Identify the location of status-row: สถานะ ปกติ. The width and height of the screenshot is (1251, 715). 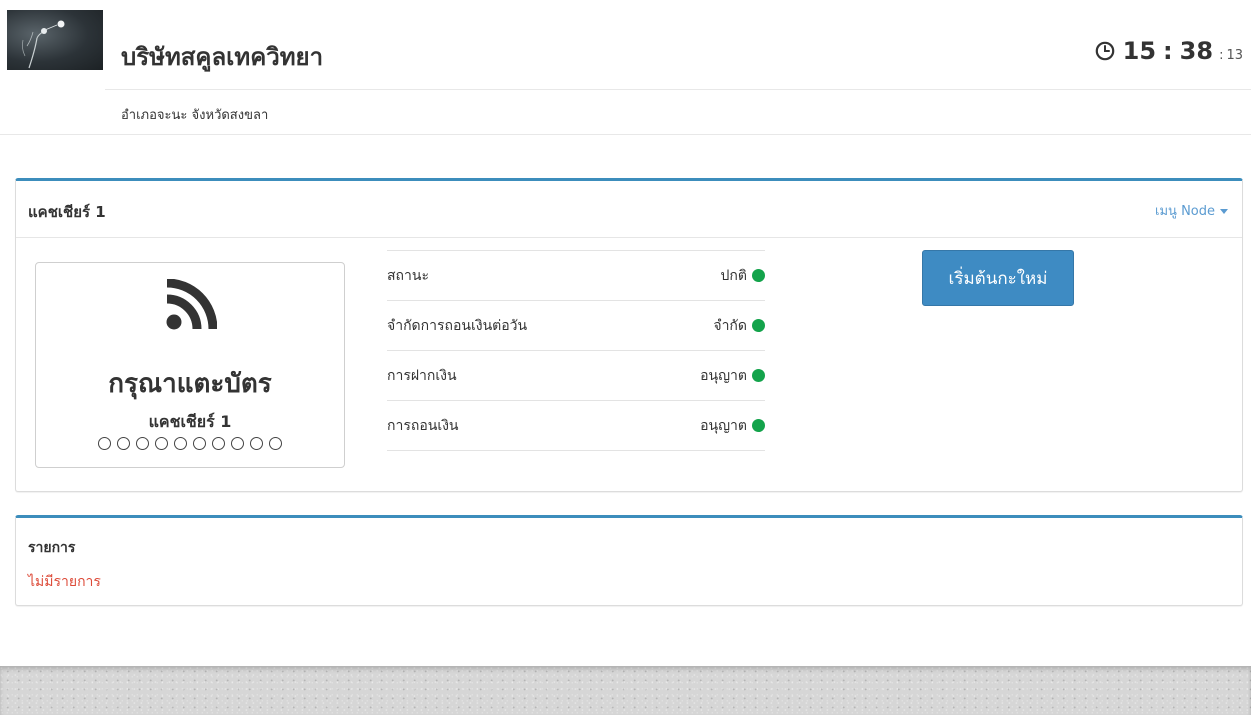
(576, 276).